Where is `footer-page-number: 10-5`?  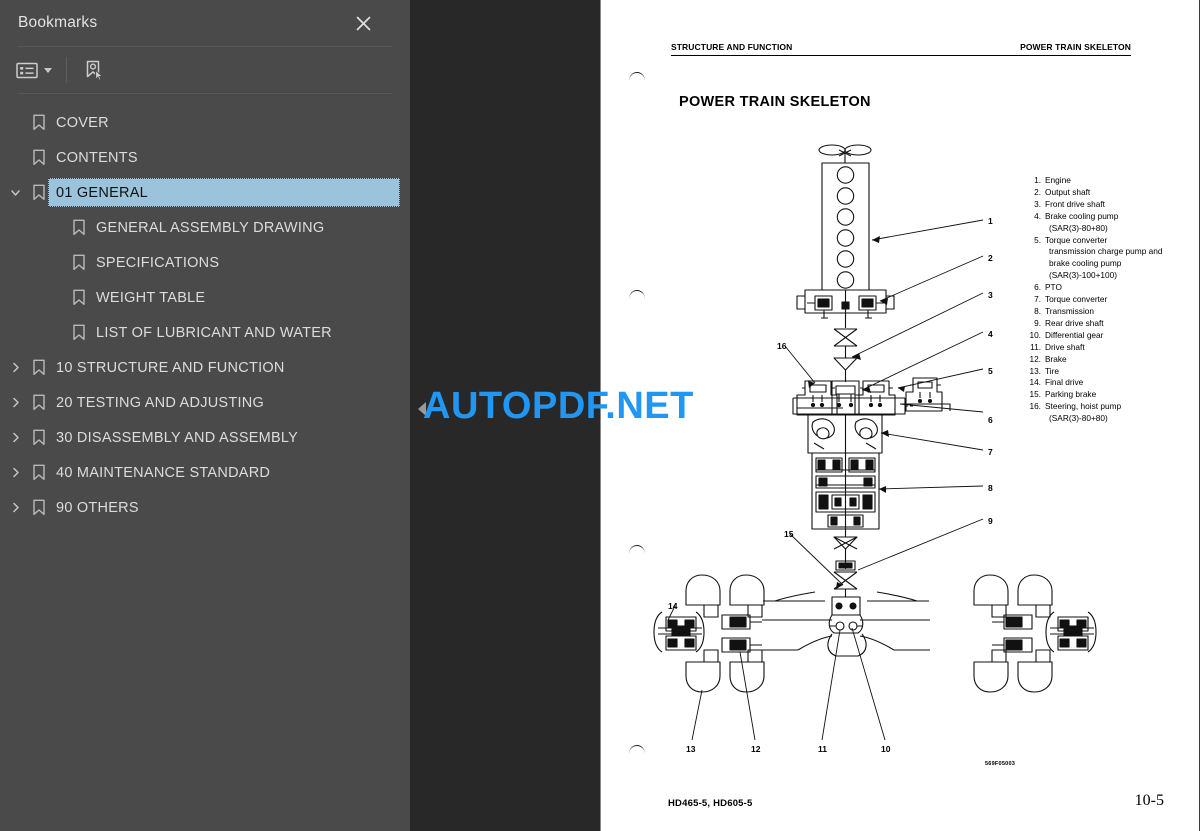 footer-page-number: 10-5 is located at coordinates (1149, 800).